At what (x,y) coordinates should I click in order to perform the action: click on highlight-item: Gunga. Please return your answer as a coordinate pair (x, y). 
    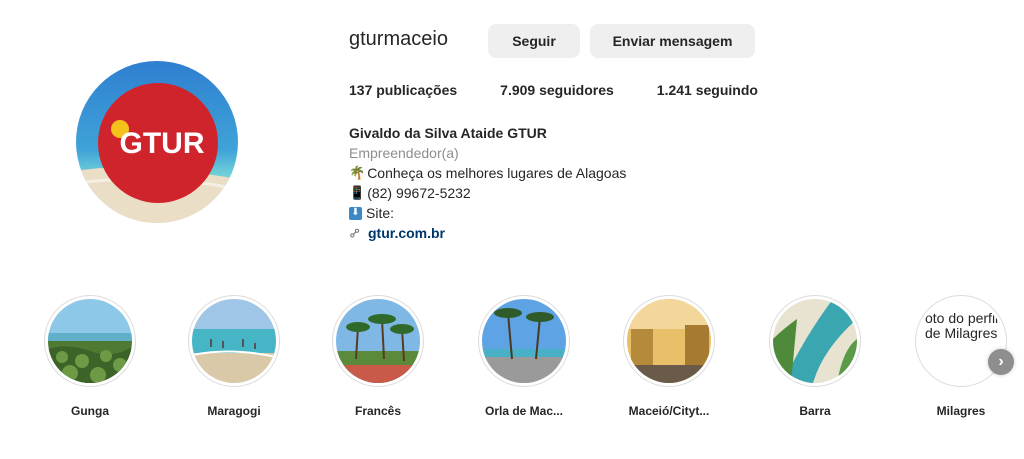
    Looking at the image, I should click on (90, 356).